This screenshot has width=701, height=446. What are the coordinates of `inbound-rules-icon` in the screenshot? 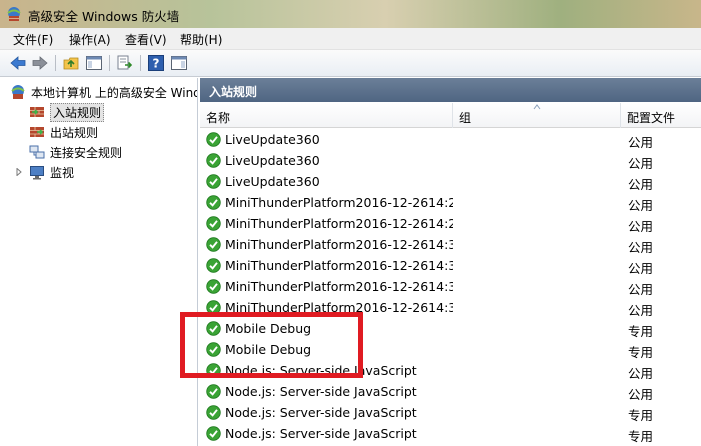 It's located at (37, 112).